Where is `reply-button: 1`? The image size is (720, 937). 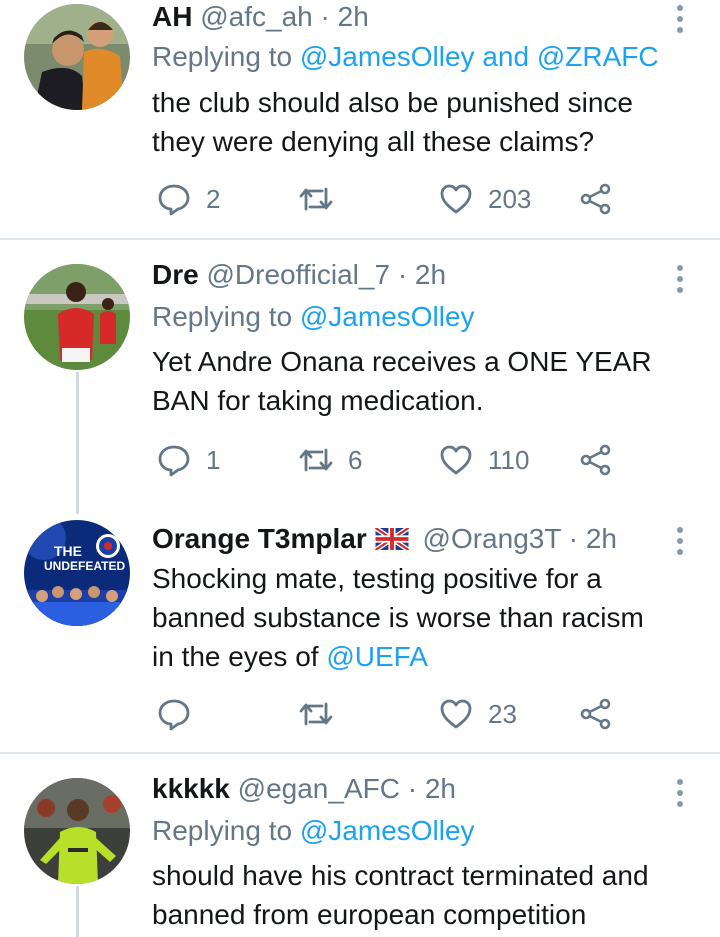 reply-button: 1 is located at coordinates (188, 460).